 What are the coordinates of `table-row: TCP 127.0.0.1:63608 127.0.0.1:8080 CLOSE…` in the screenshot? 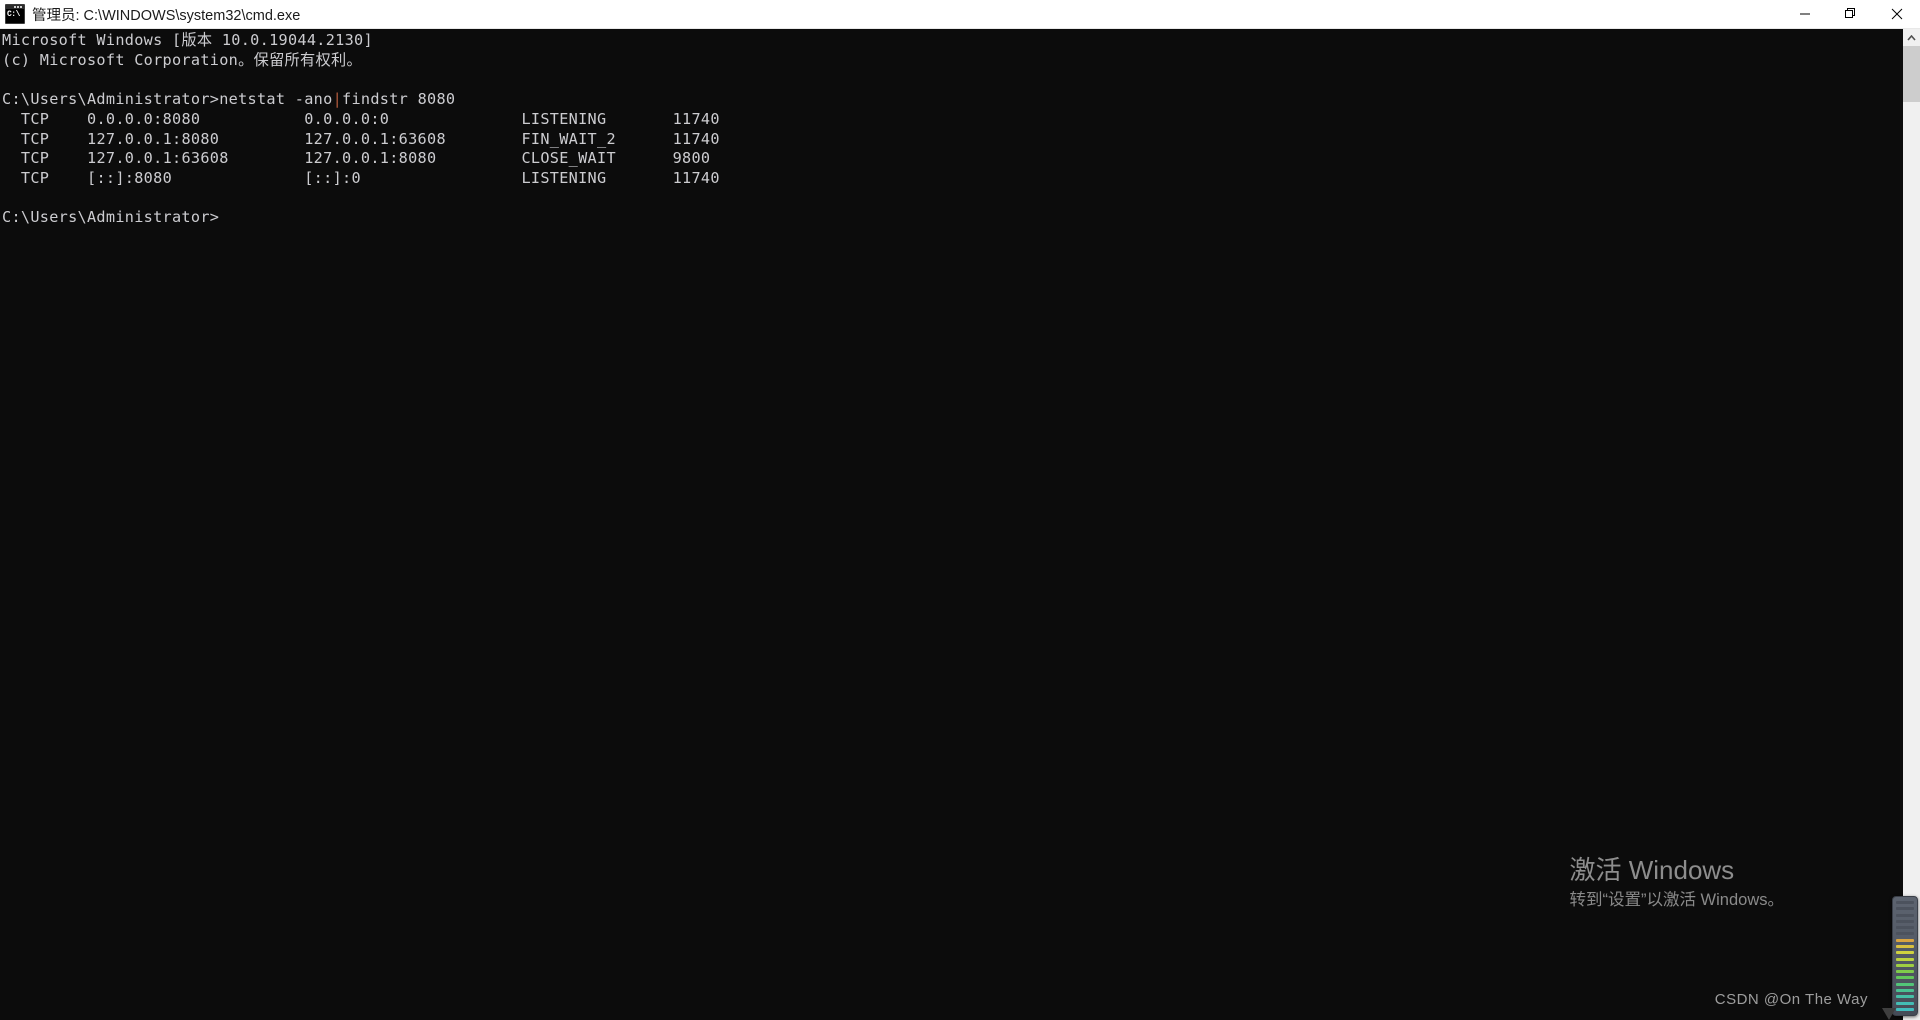 It's located at (952, 159).